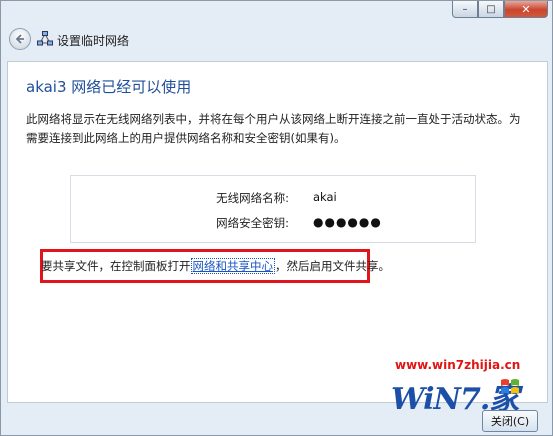 This screenshot has height=436, width=553. What do you see at coordinates (45, 38) in the screenshot?
I see `adhoc-network-icon` at bounding box center [45, 38].